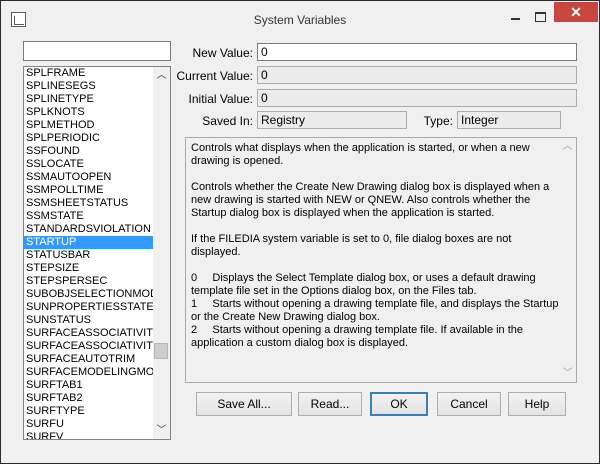 This screenshot has width=600, height=464. What do you see at coordinates (161, 253) in the screenshot?
I see `list-scrollbar: ︿ ﹀` at bounding box center [161, 253].